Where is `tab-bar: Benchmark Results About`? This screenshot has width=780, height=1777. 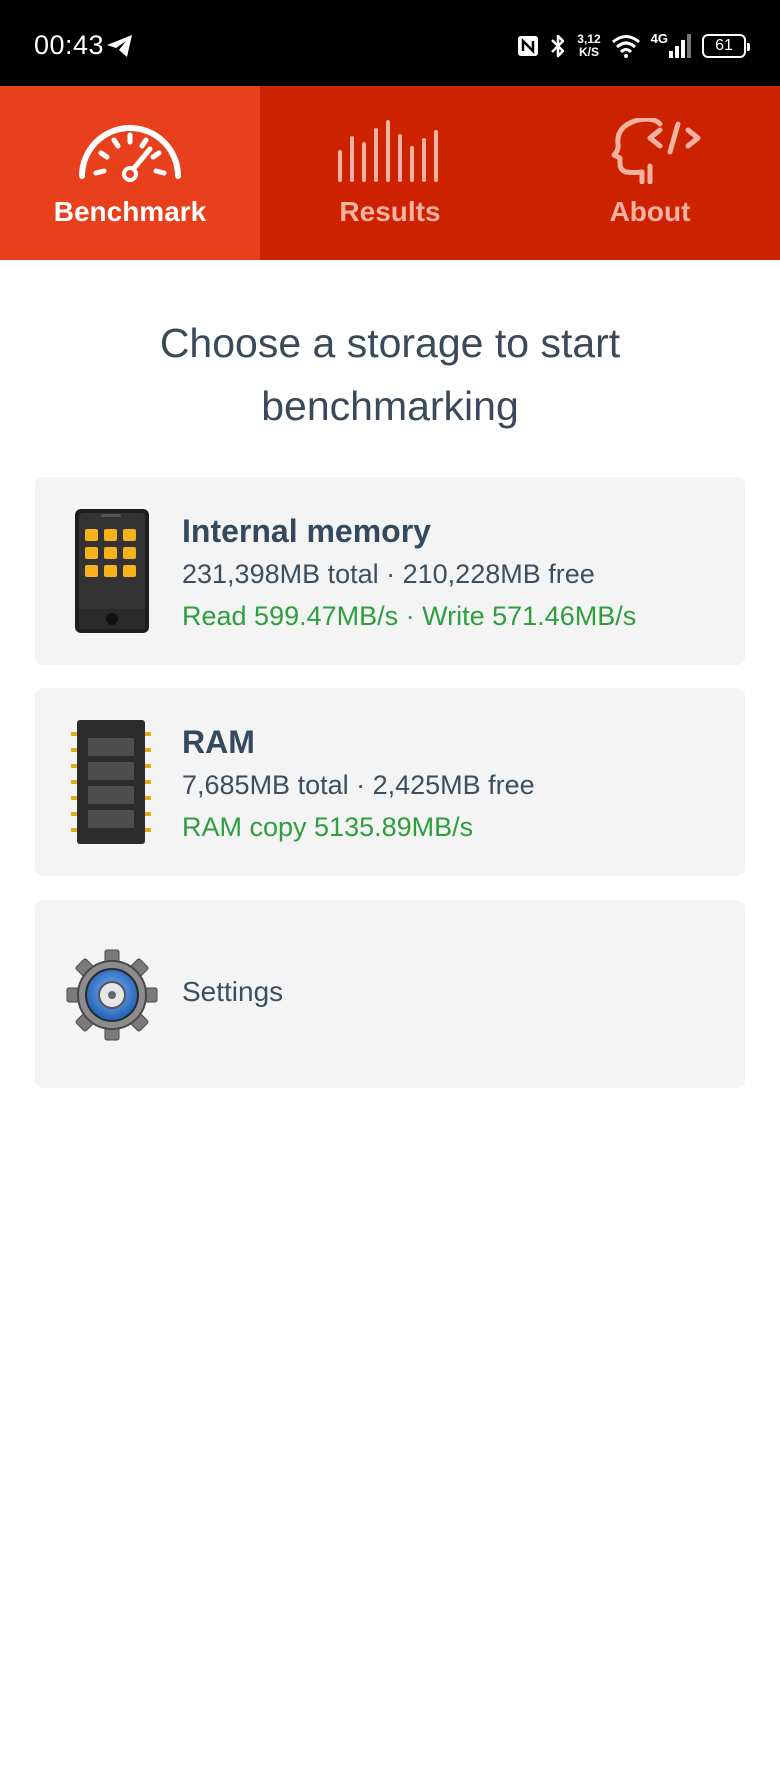 tab-bar: Benchmark Results About is located at coordinates (390, 173).